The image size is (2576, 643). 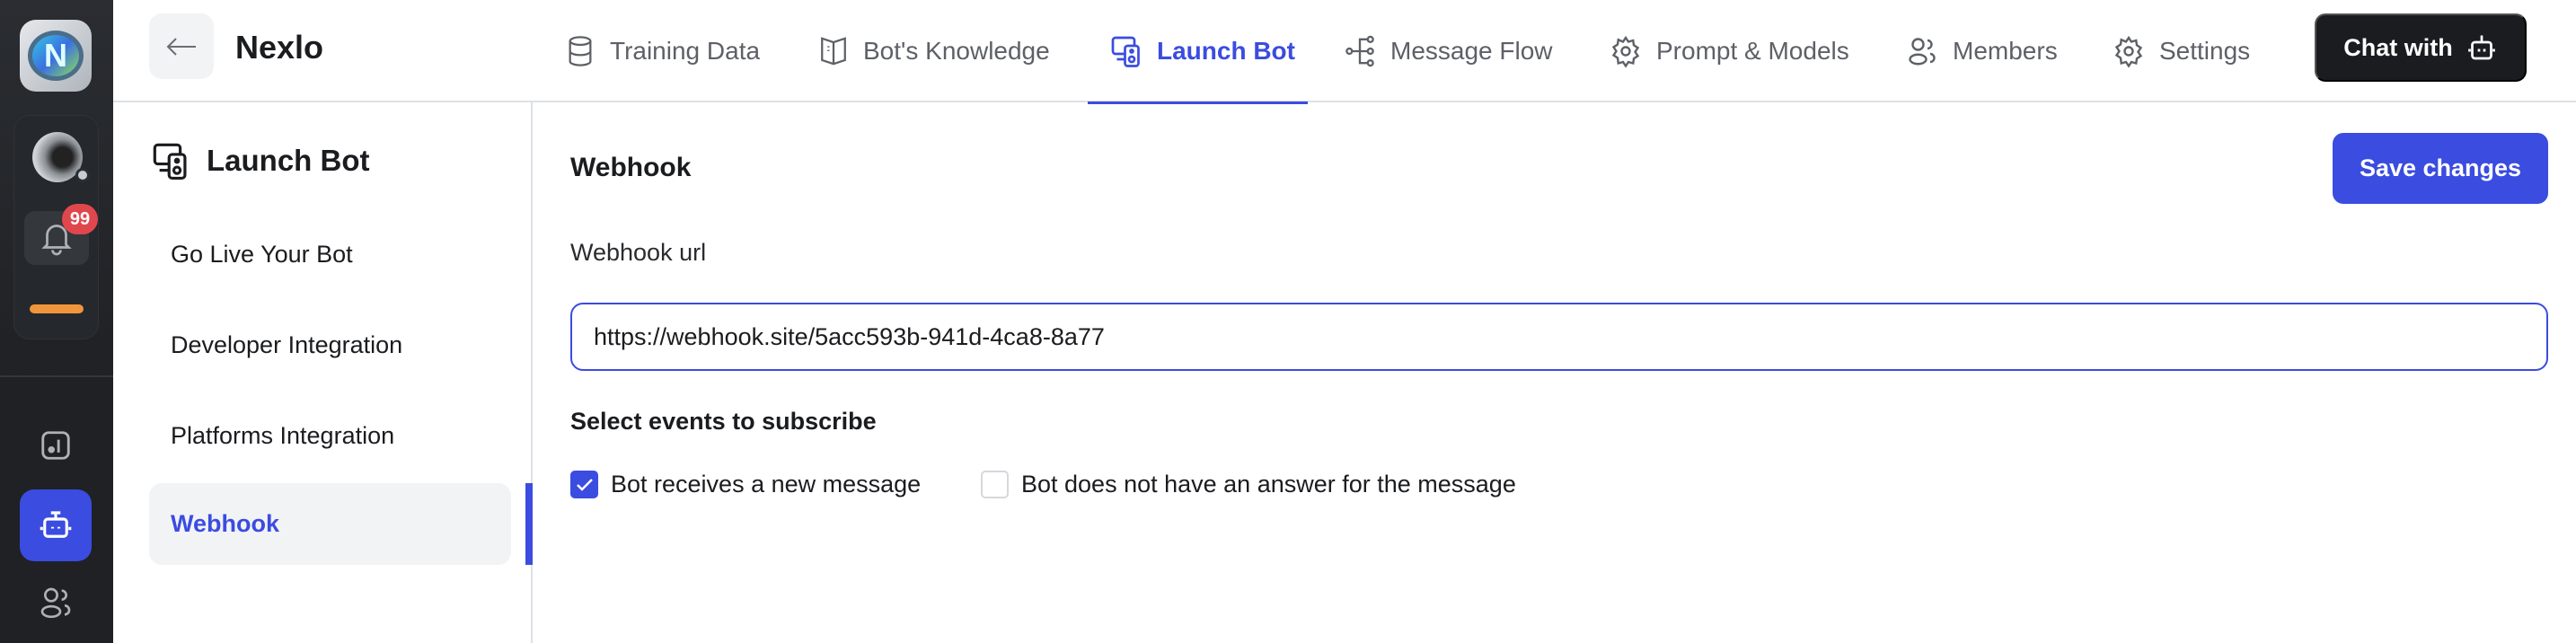 I want to click on tab-label: Prompt & Models, so click(x=1752, y=51).